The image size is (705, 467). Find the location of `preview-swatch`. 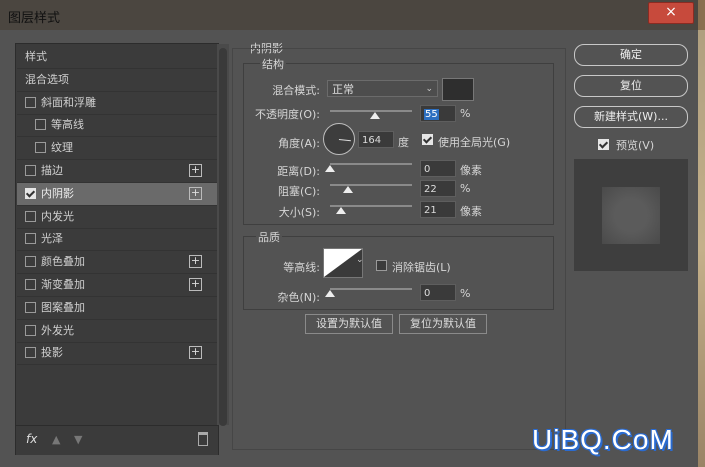

preview-swatch is located at coordinates (631, 215).